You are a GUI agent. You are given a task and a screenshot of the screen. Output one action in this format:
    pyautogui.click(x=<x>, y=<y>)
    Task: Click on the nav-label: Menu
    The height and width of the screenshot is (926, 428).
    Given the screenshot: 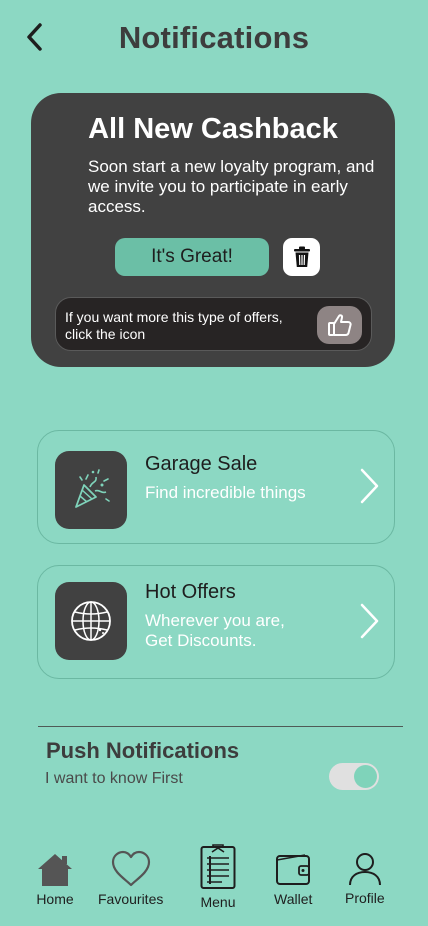 What is the action you would take?
    pyautogui.click(x=218, y=902)
    